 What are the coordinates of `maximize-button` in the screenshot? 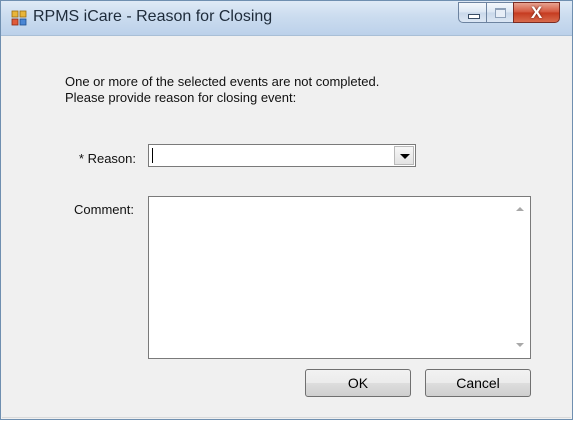 It's located at (499, 12).